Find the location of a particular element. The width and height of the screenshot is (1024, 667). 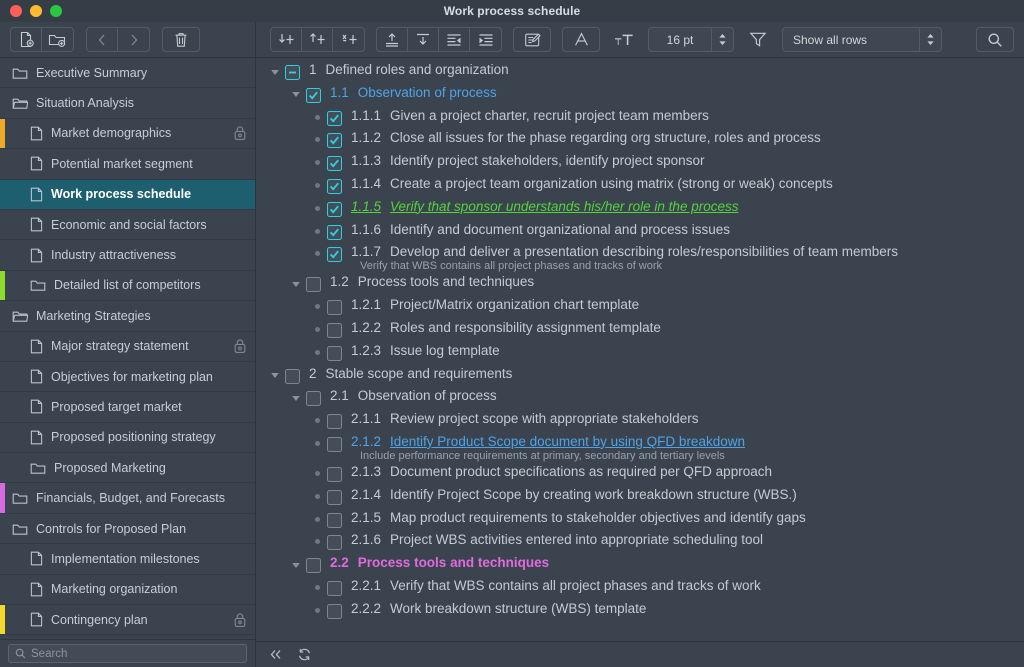

sidebar-item: Contingency plan is located at coordinates (127, 620).